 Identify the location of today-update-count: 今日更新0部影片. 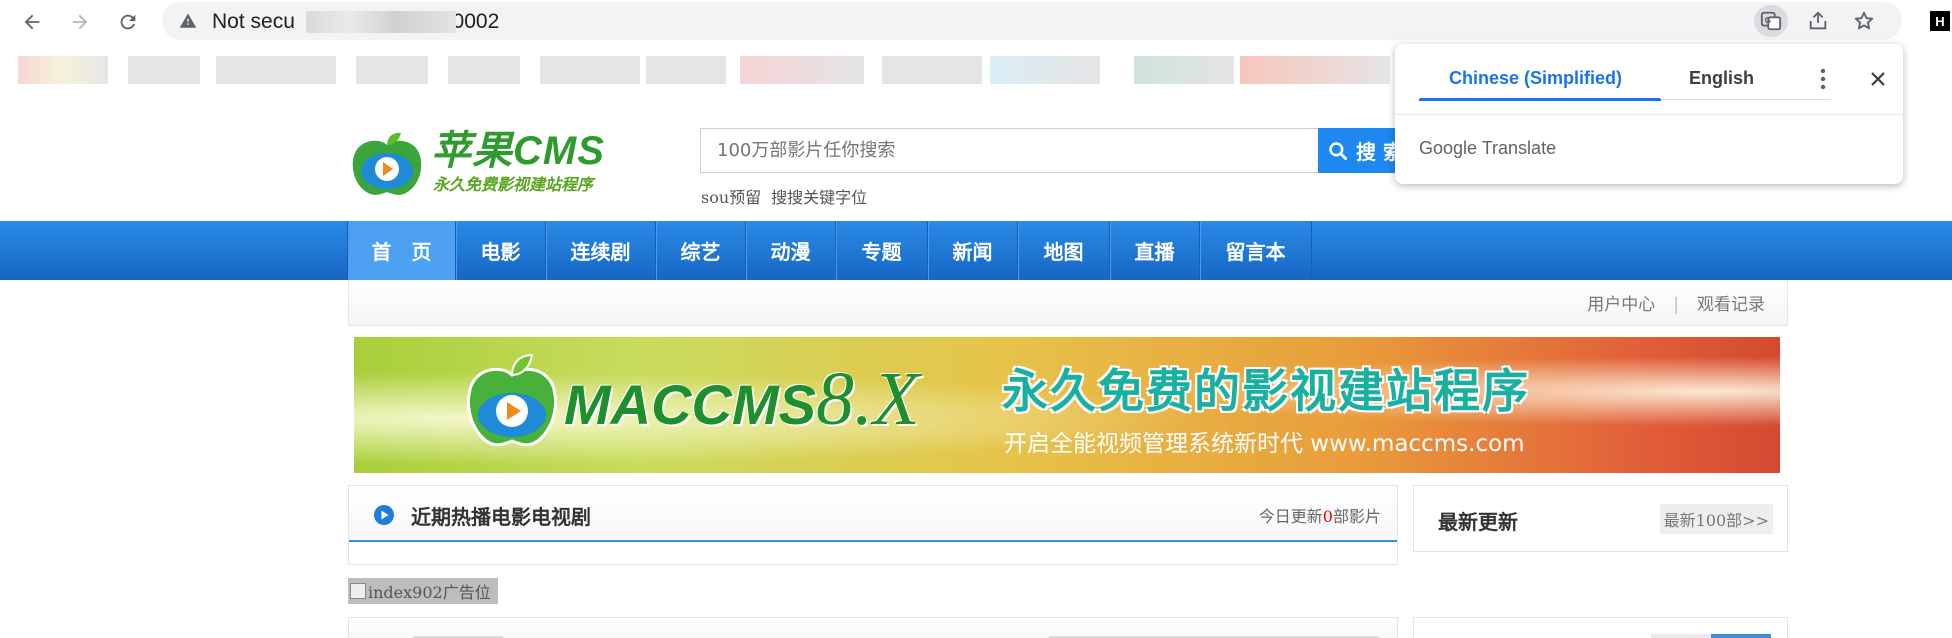
(1319, 516).